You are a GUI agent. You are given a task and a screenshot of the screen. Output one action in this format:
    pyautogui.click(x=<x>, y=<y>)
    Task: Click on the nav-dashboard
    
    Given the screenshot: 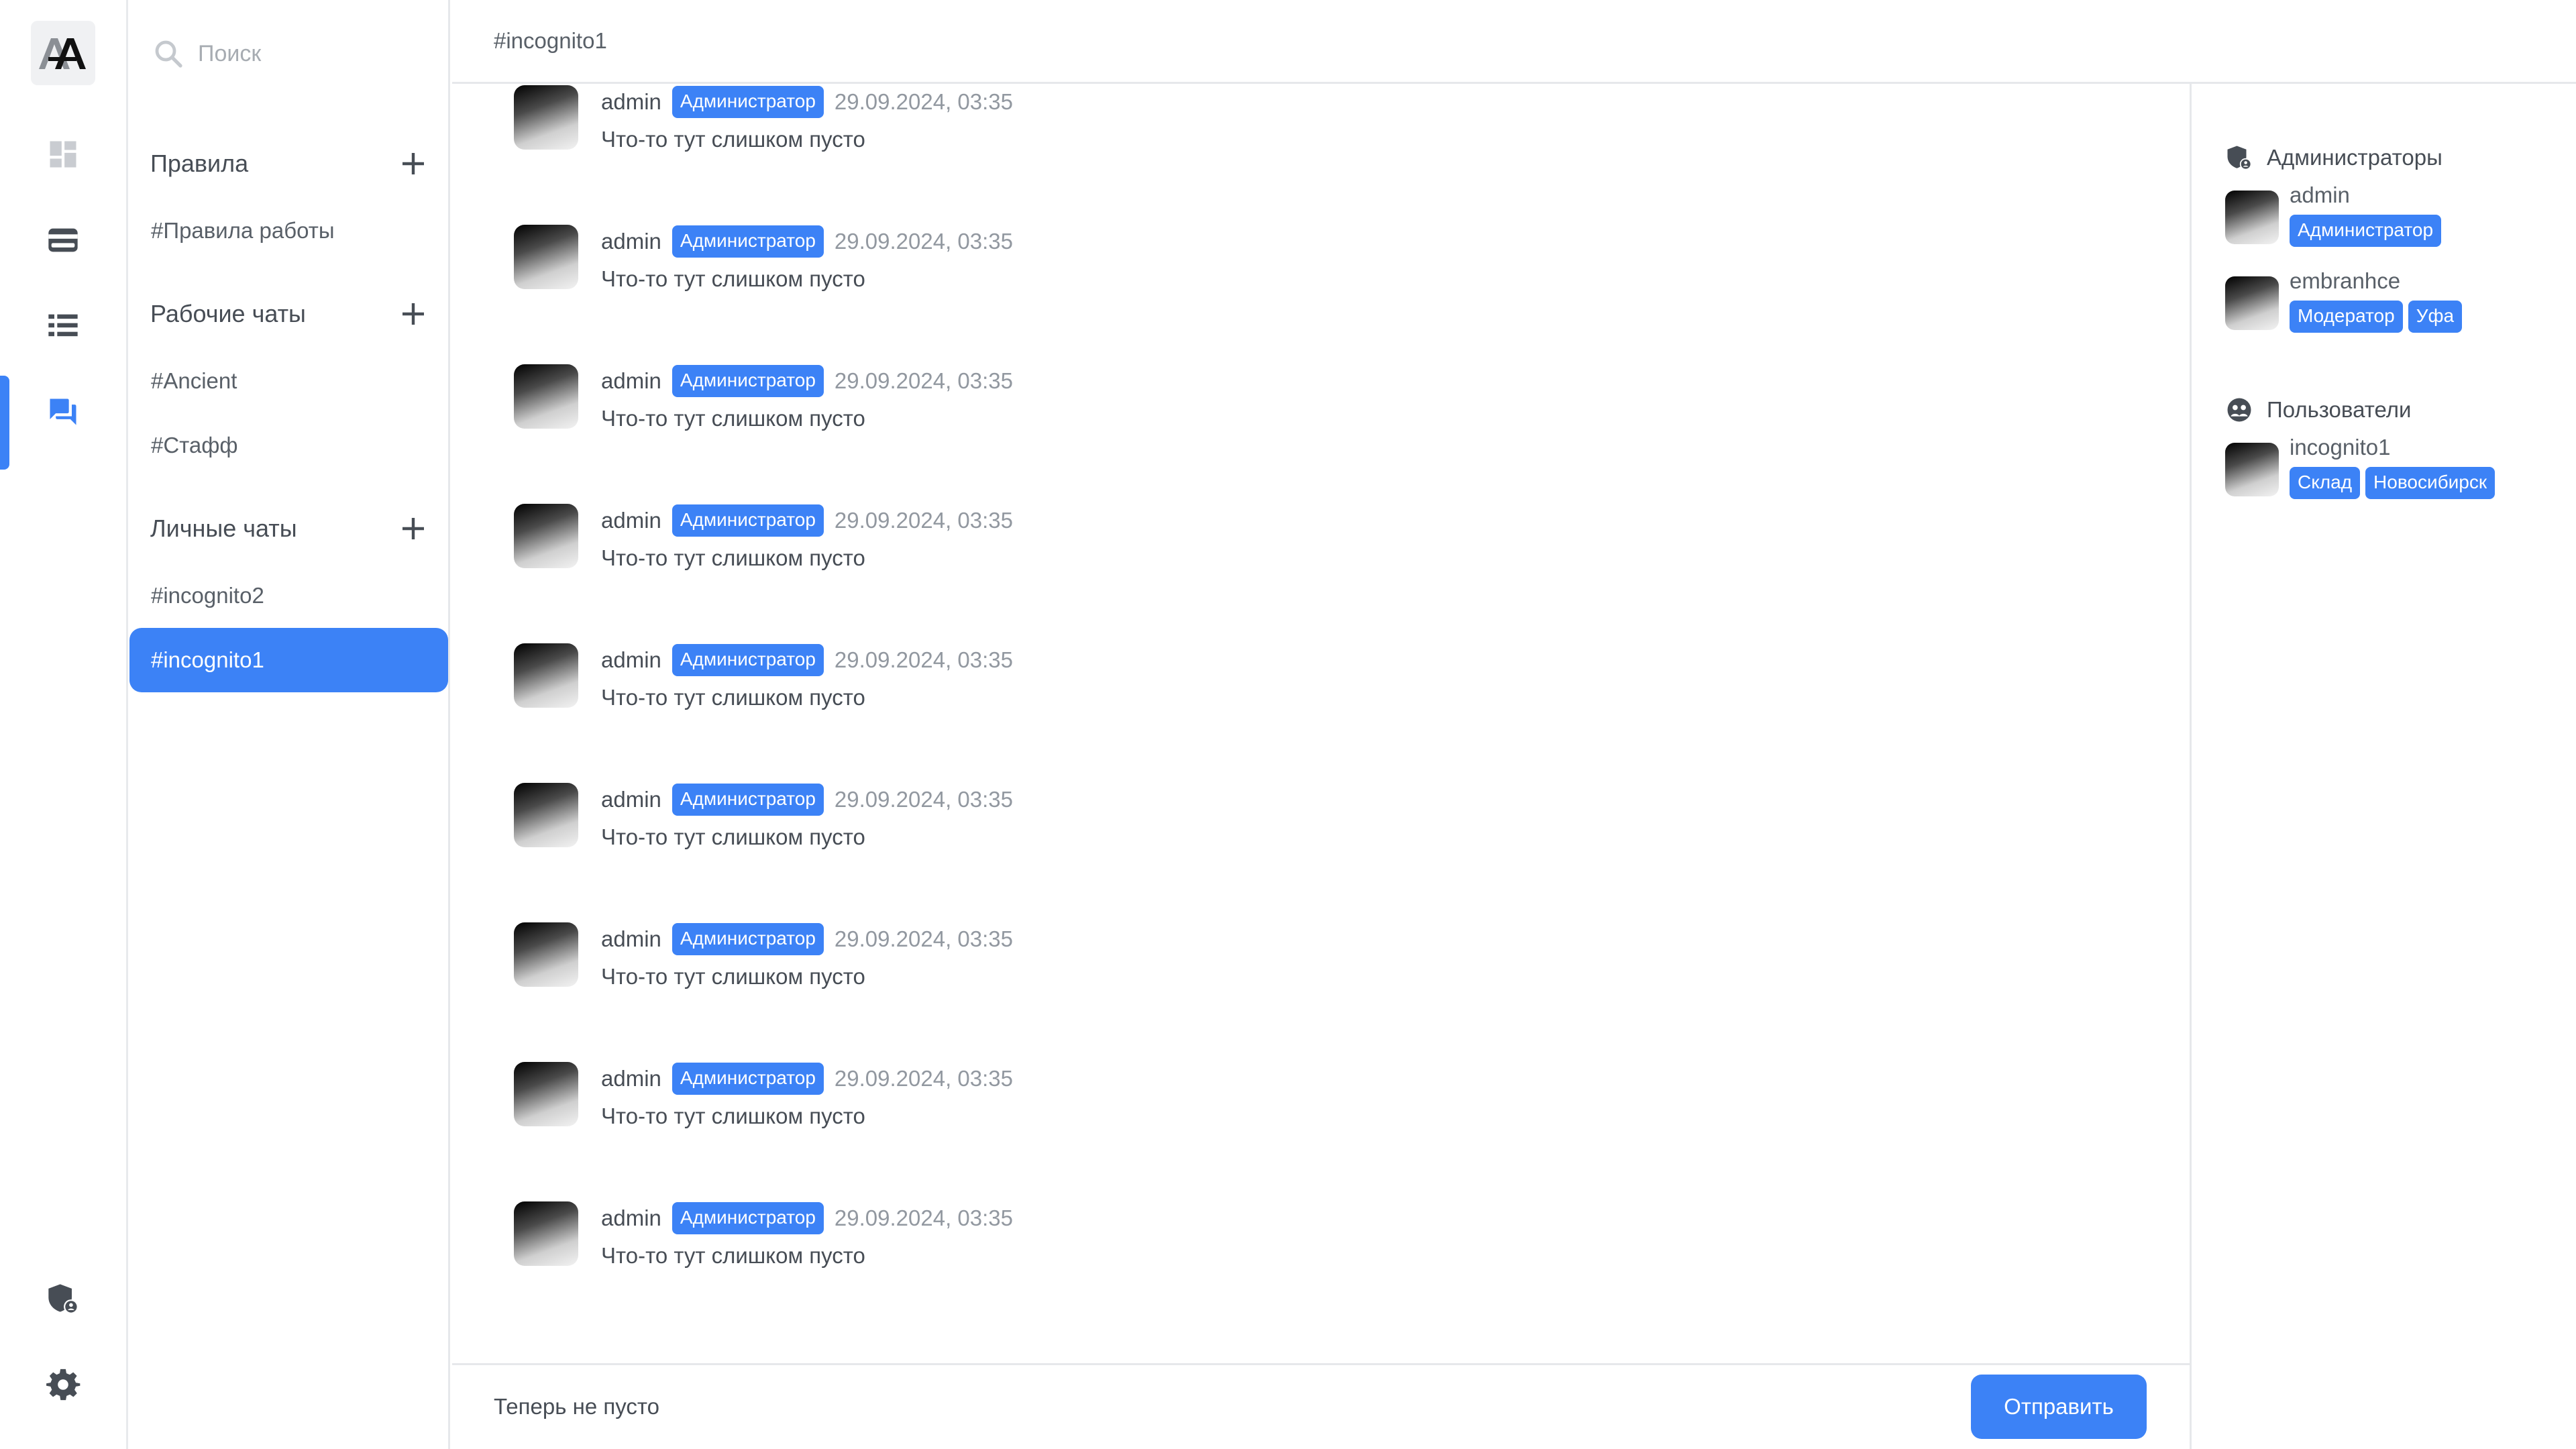 What is the action you would take?
    pyautogui.click(x=63, y=154)
    